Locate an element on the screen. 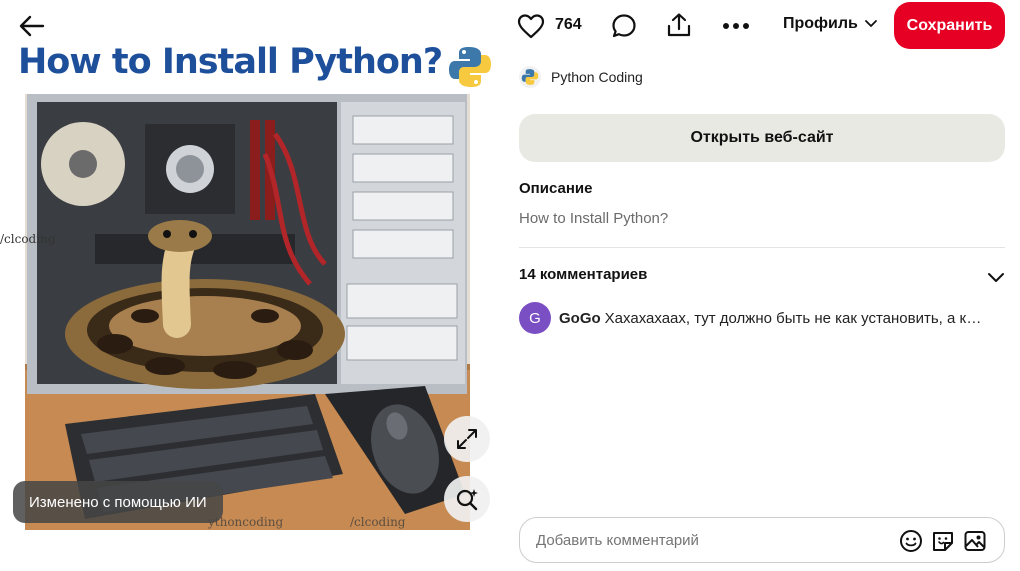  more-button is located at coordinates (736, 26).